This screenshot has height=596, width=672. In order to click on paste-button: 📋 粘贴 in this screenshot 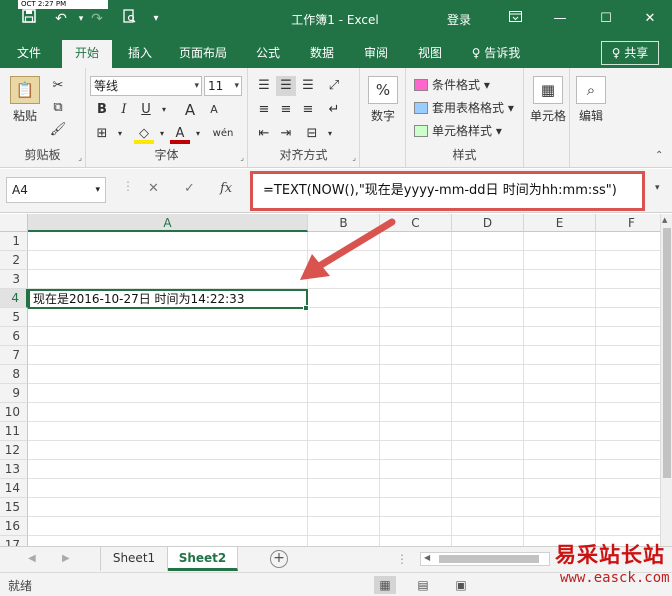, I will do `click(25, 100)`.